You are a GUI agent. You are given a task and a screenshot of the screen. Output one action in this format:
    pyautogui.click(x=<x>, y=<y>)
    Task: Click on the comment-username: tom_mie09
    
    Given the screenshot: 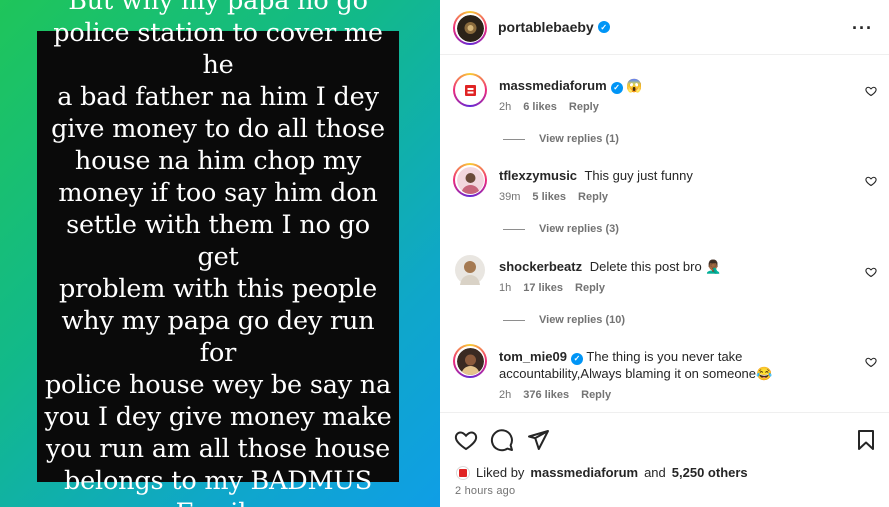 What is the action you would take?
    pyautogui.click(x=533, y=356)
    